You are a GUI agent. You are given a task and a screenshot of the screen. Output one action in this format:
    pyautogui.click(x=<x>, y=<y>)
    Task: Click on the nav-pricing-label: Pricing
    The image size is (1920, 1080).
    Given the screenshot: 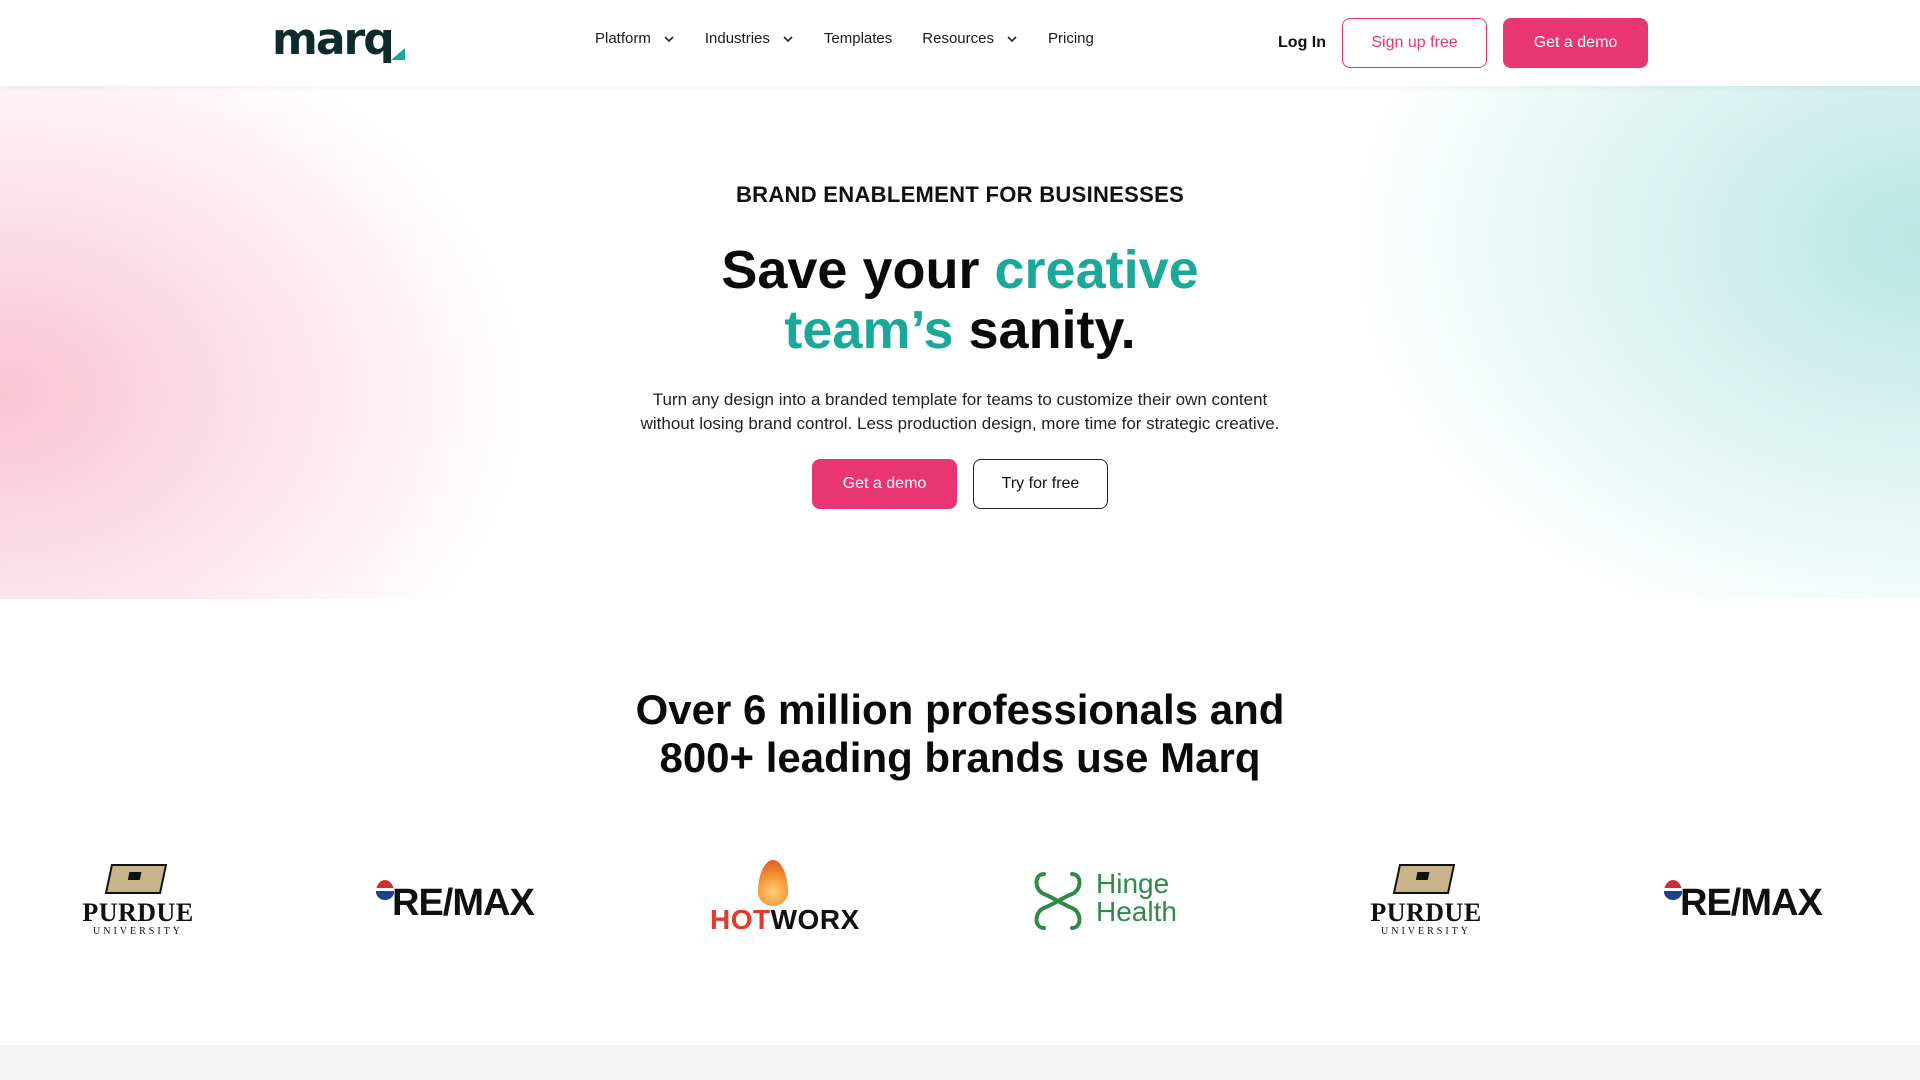 What is the action you would take?
    pyautogui.click(x=1070, y=38)
    